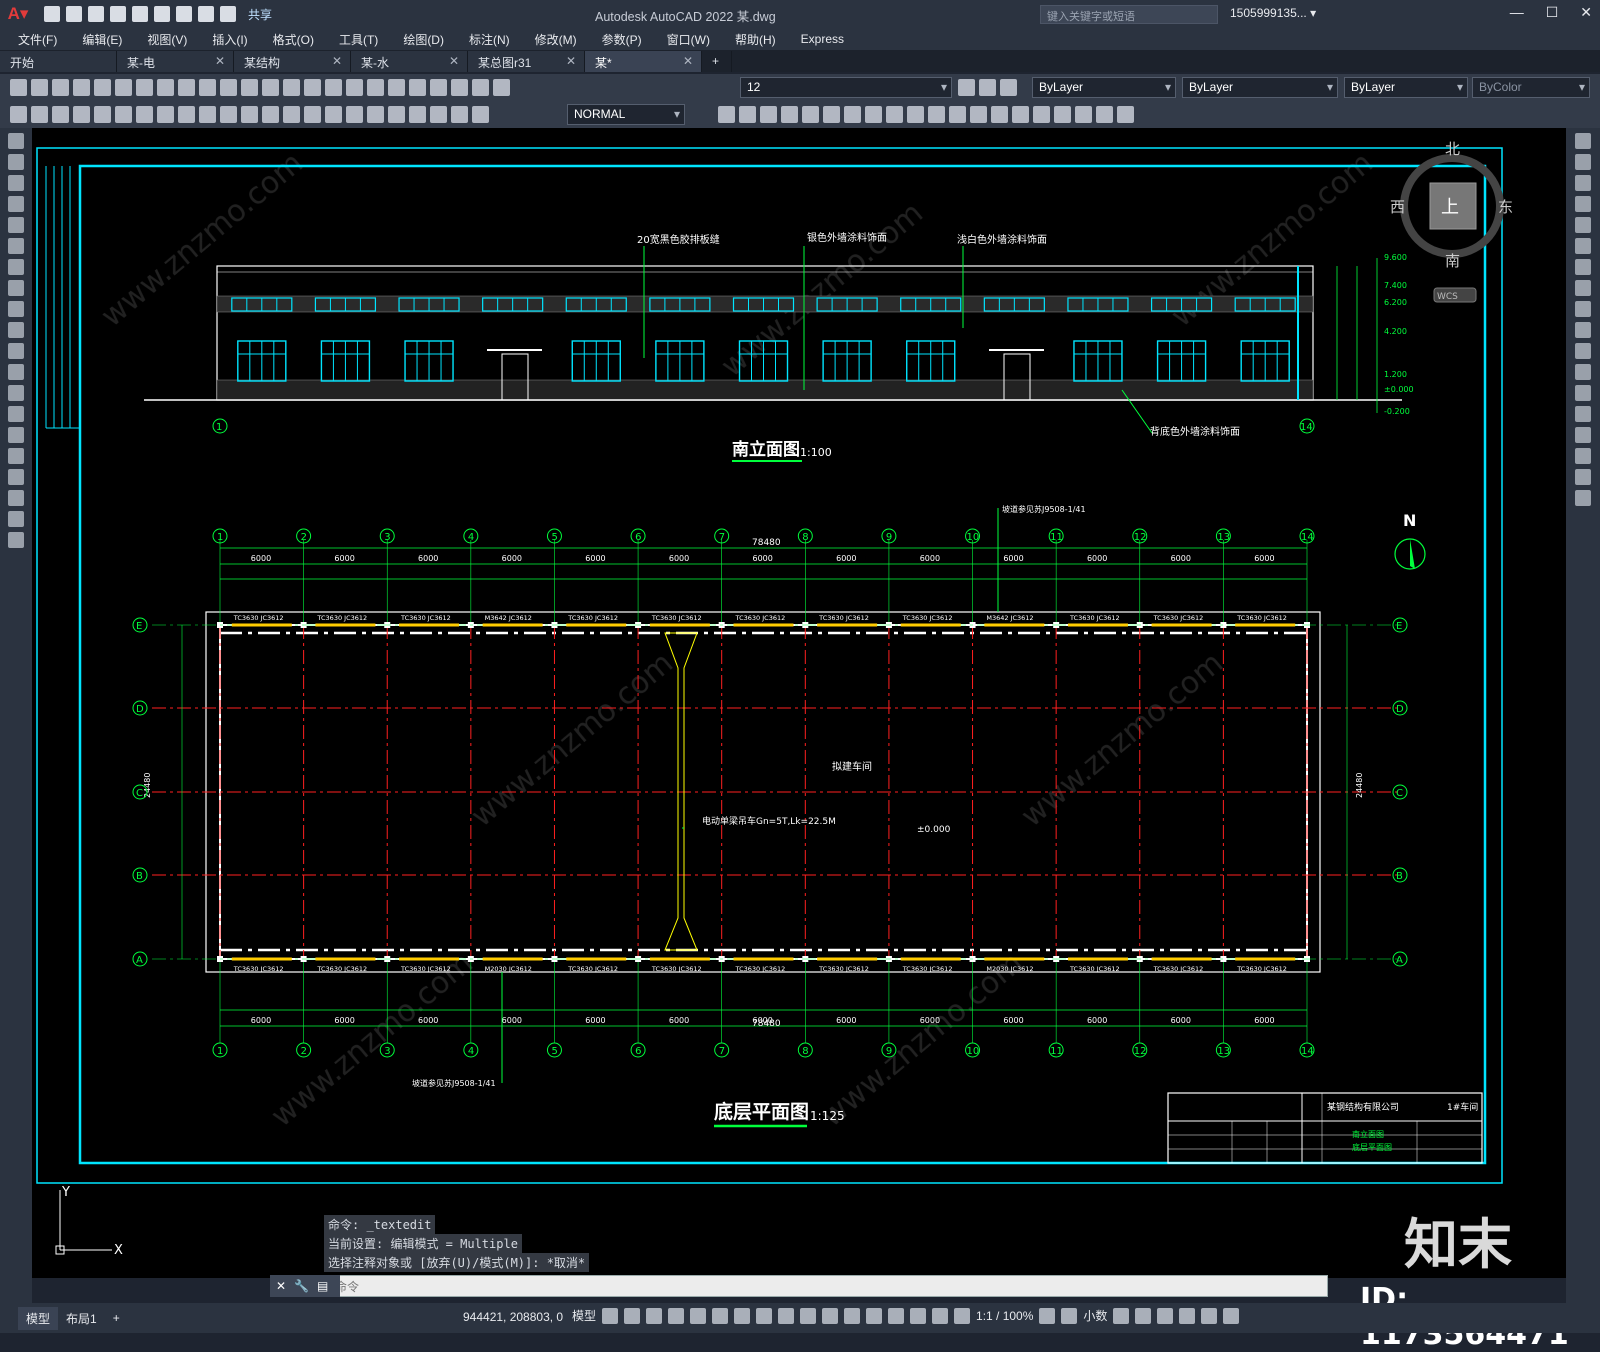  I want to click on arc-icon, so click(16, 246).